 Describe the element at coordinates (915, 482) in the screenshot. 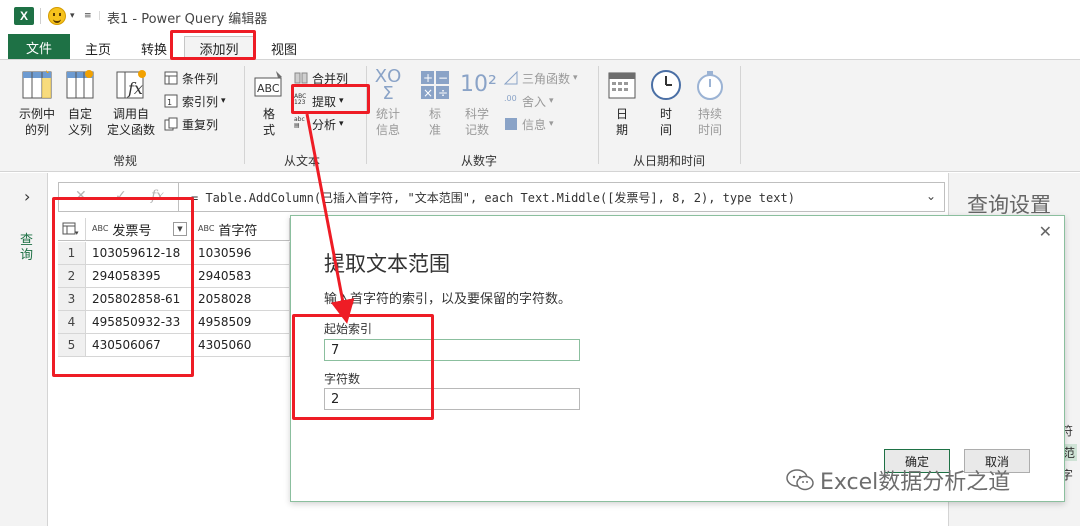

I see `watermark-text: Excel数据分析之道` at that location.